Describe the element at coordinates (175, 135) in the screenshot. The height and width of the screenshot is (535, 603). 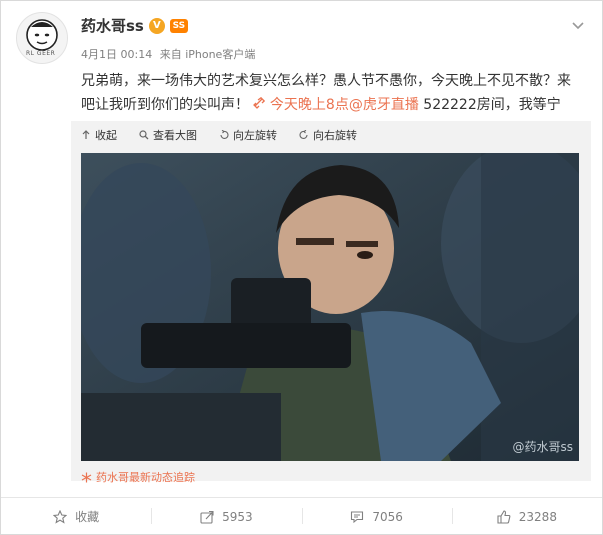
I see `view-large-label: 查看大图` at that location.